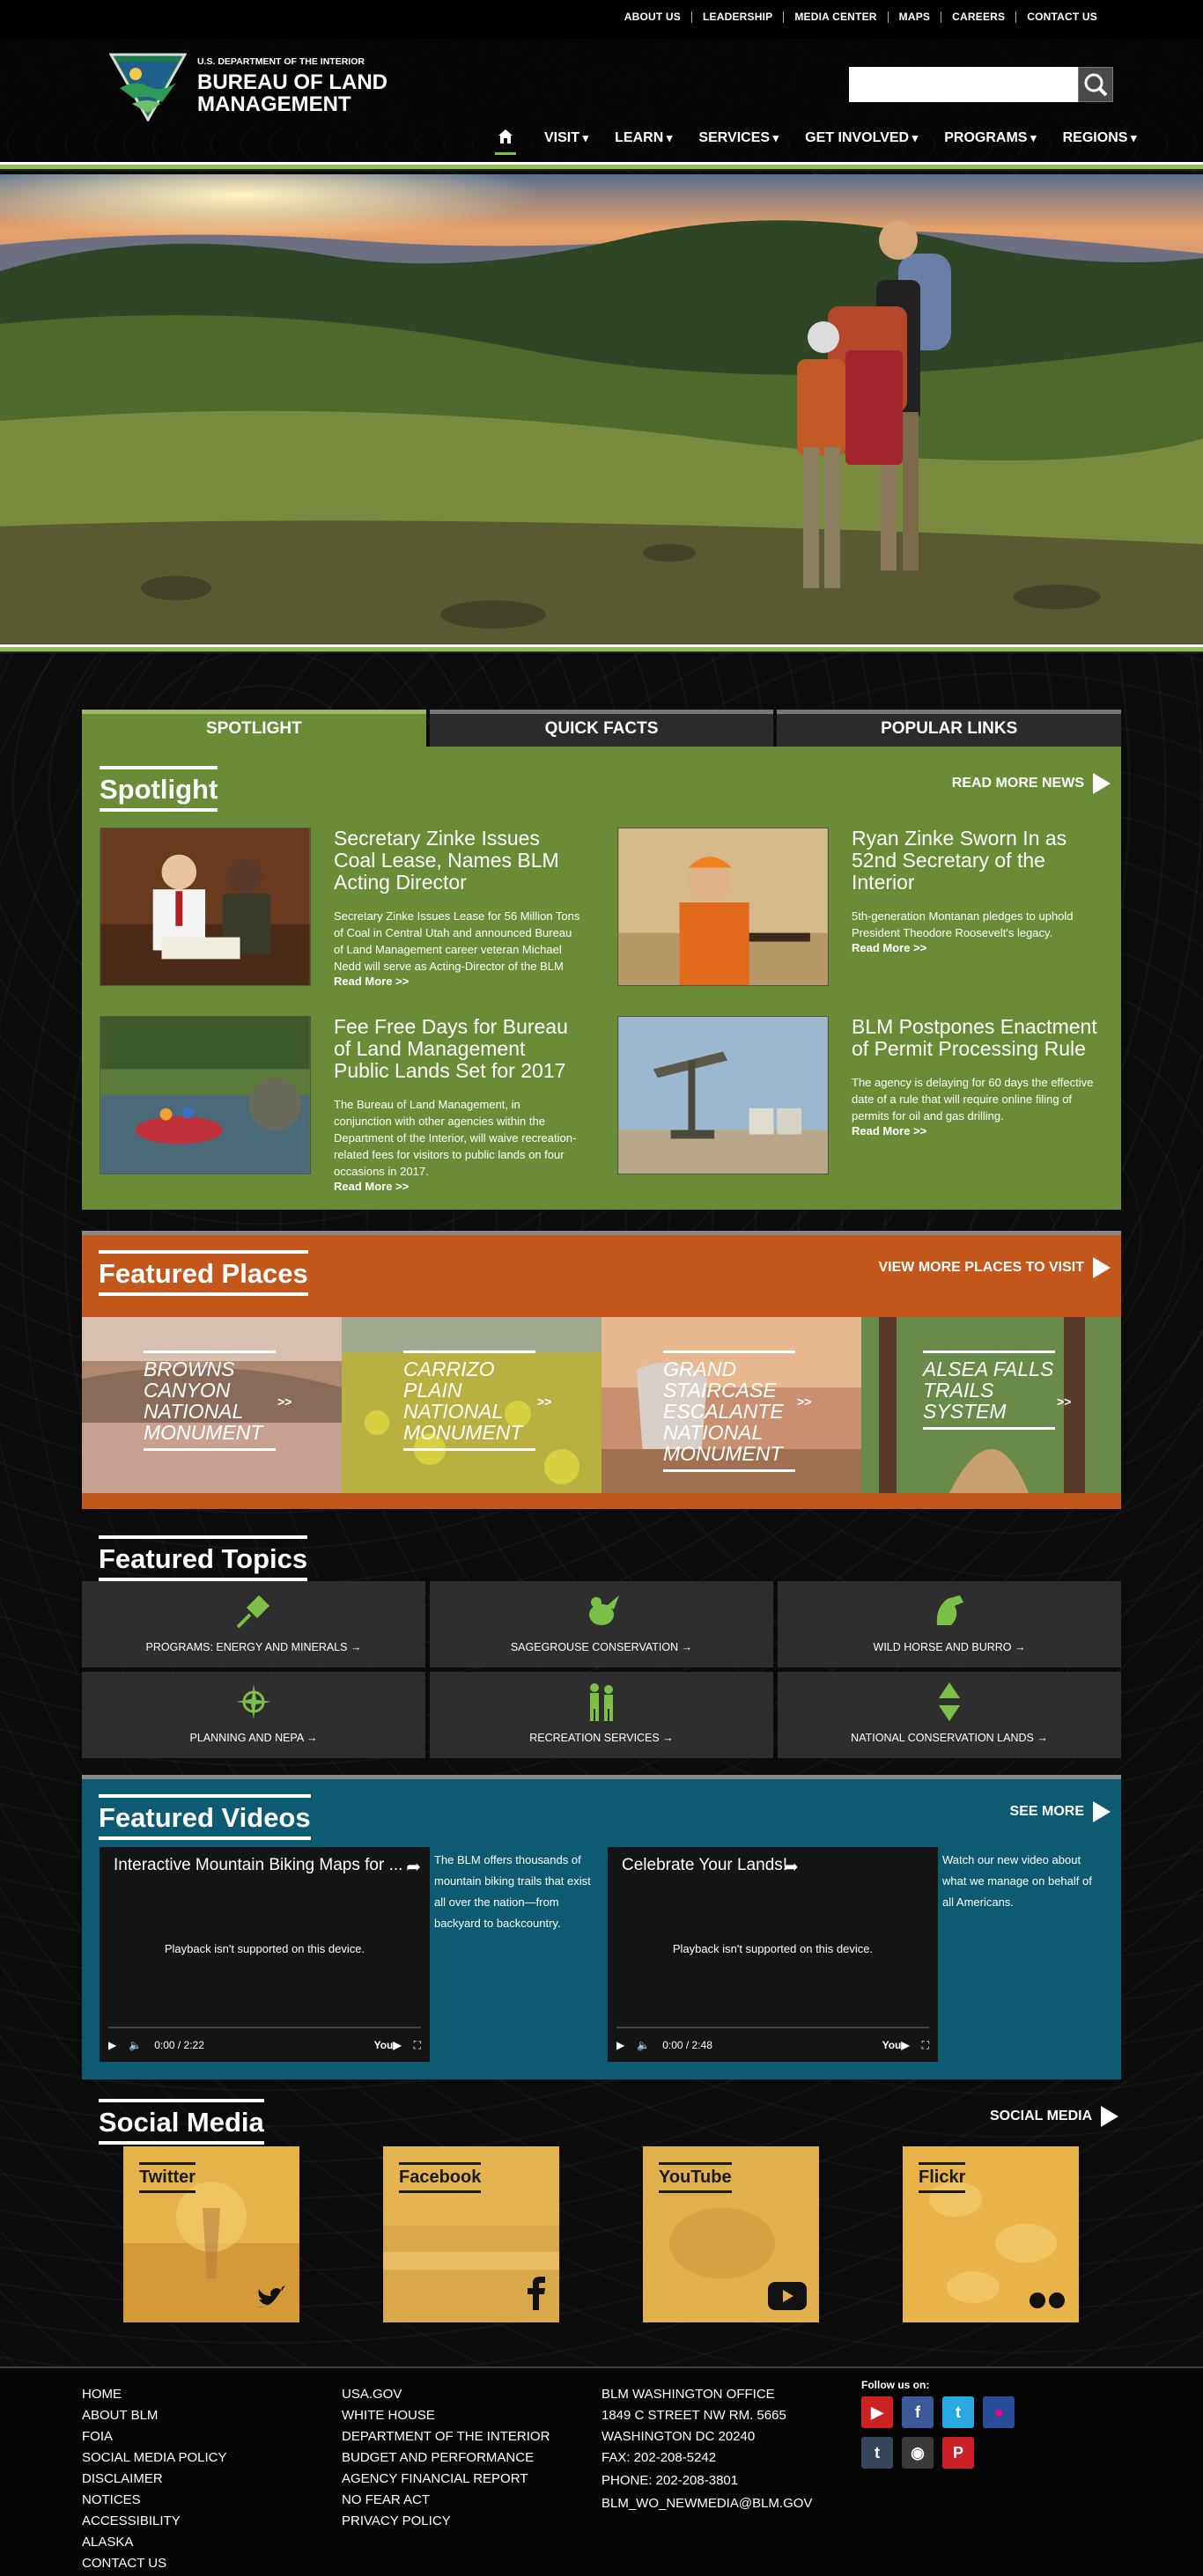 The image size is (1203, 2576). Describe the element at coordinates (154, 2522) in the screenshot. I see `footer-link: ACCESSIBILITY` at that location.